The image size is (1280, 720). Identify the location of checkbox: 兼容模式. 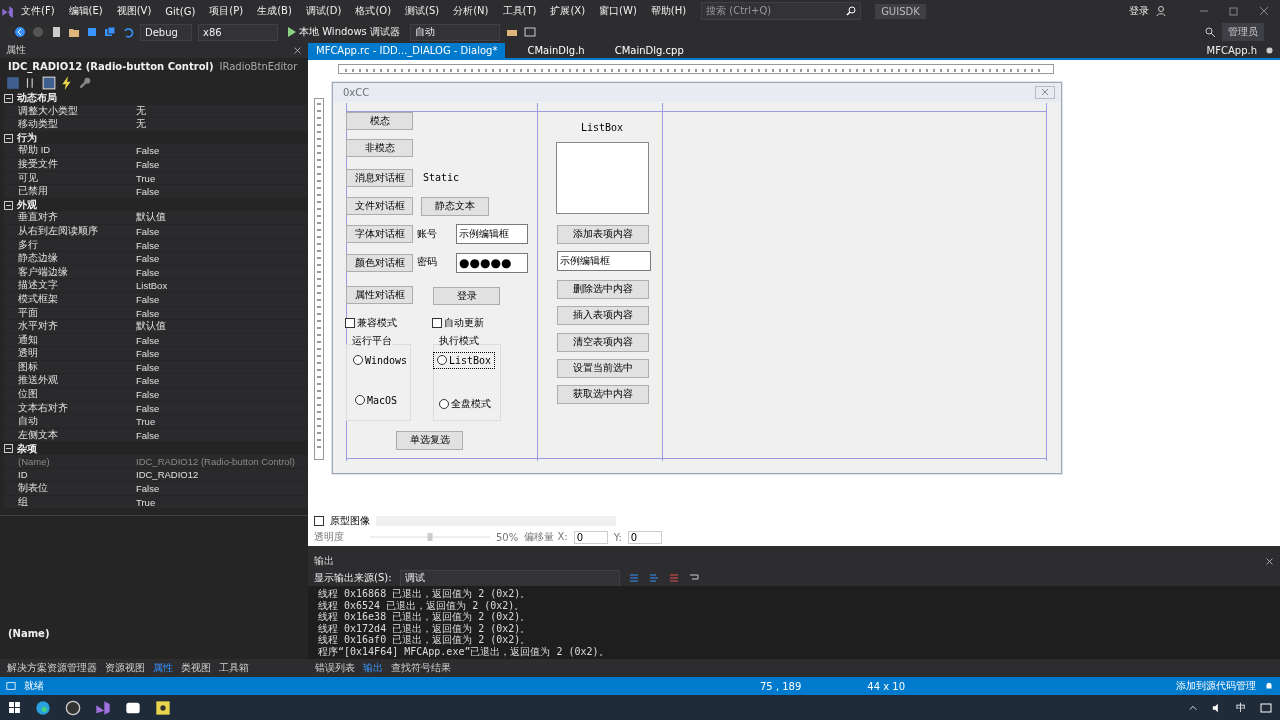
(371, 322).